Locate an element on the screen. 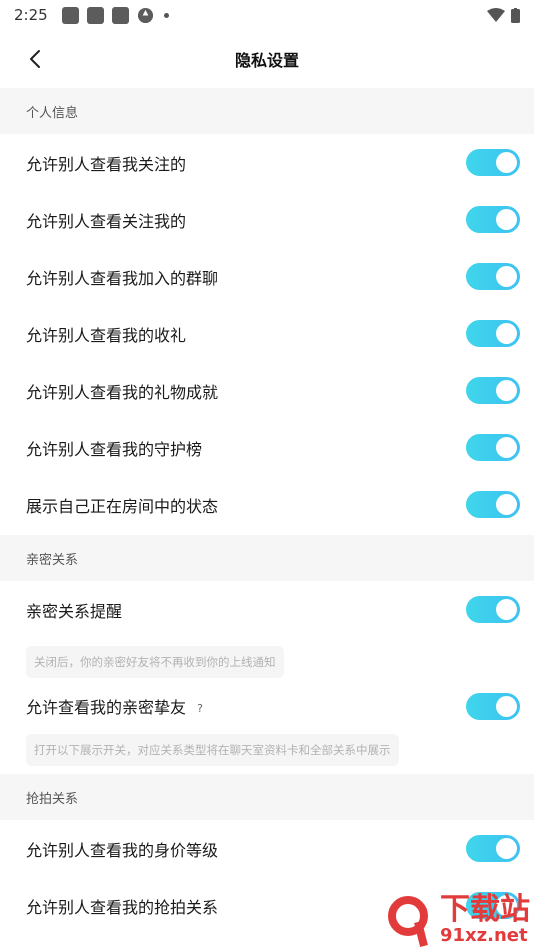 The width and height of the screenshot is (534, 950). section-header-snatch-relations: 抢拍关系 is located at coordinates (267, 797).